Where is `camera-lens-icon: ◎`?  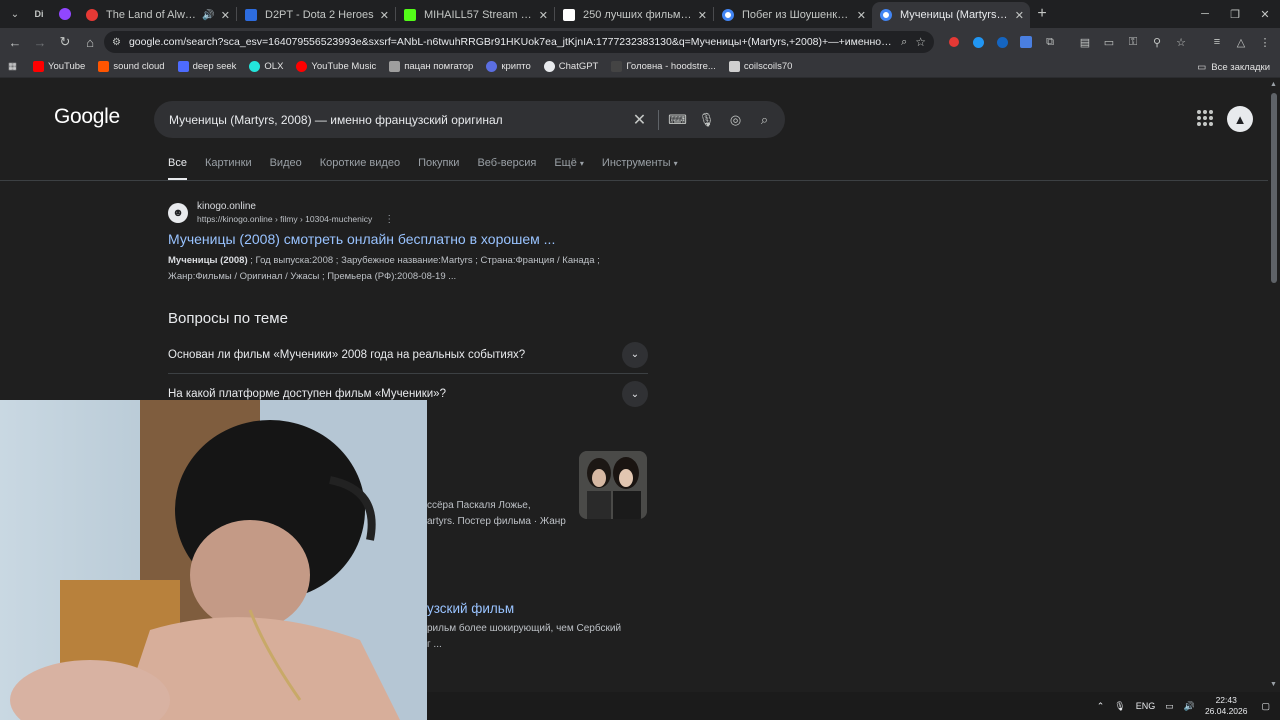
camera-lens-icon: ◎ is located at coordinates (735, 119).